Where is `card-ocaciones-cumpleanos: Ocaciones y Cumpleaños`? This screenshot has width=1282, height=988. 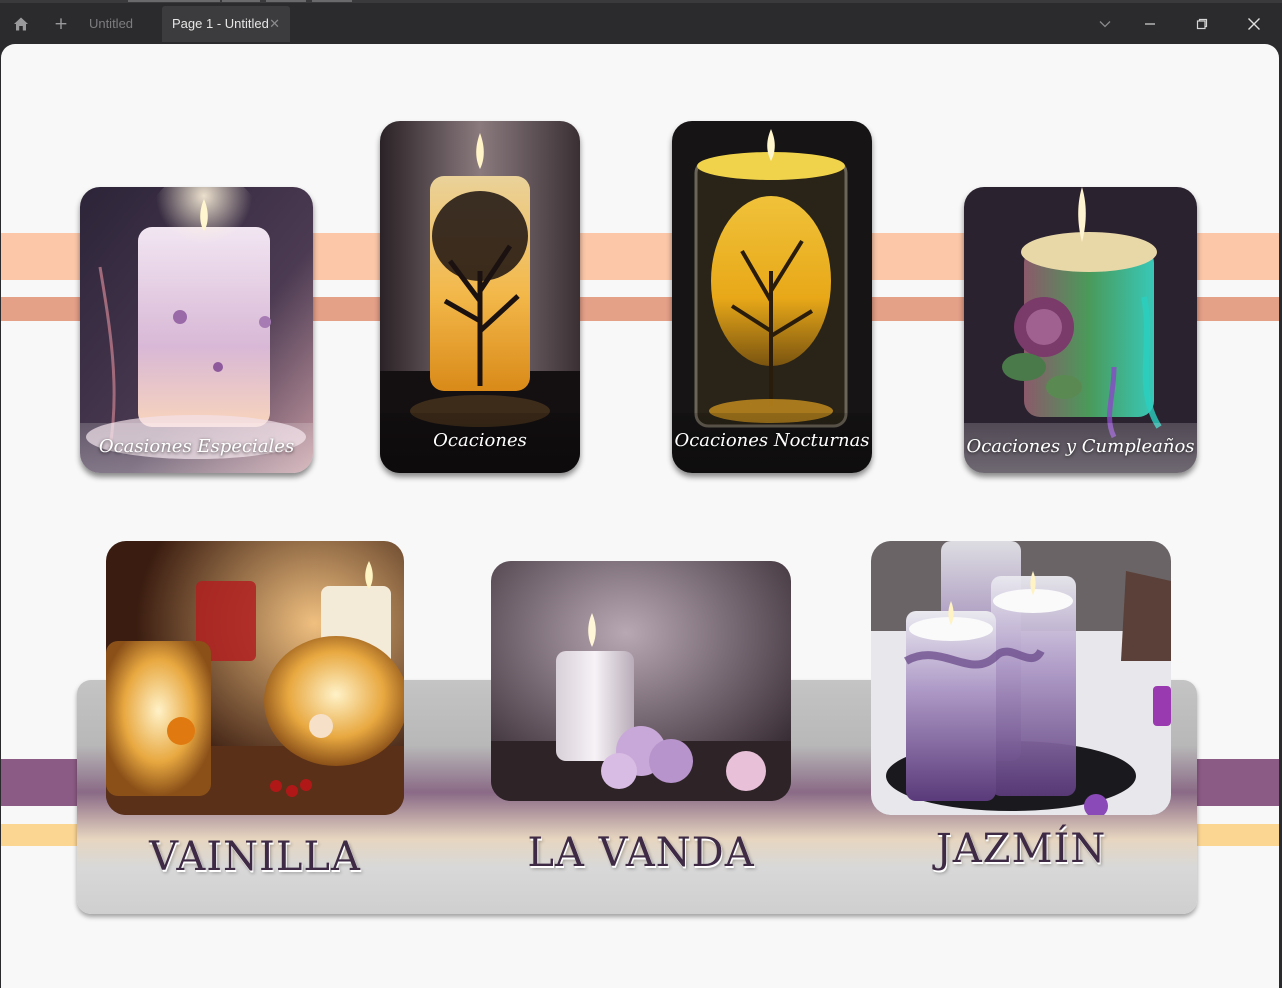
card-ocaciones-cumpleanos: Ocaciones y Cumpleaños is located at coordinates (1080, 330).